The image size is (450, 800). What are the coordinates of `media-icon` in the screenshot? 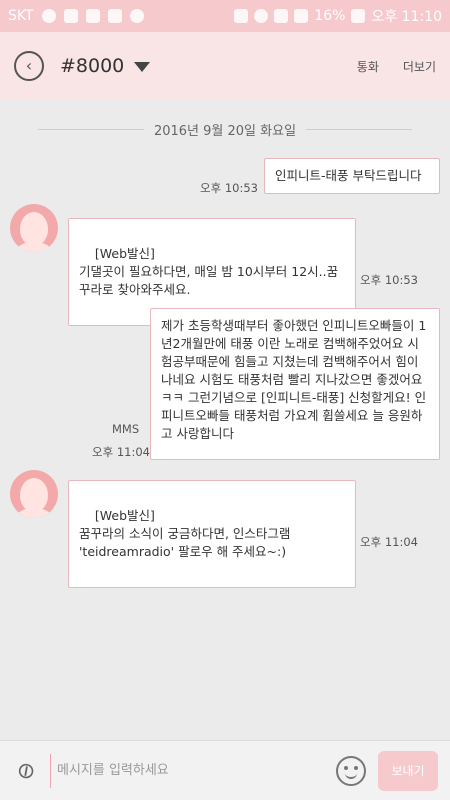 It's located at (70, 16).